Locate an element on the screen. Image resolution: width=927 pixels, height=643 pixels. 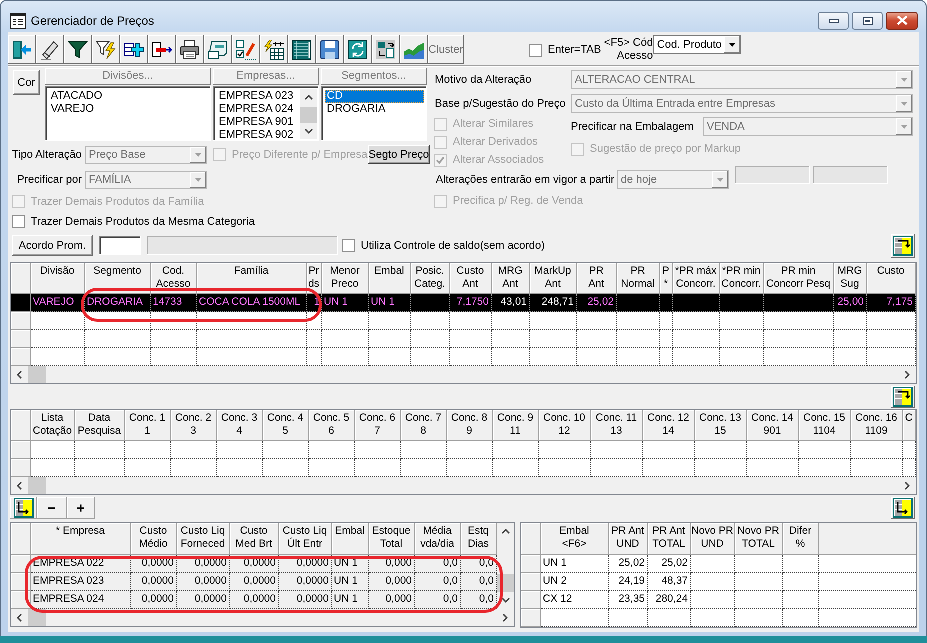
color-button: Cor is located at coordinates (26, 82).